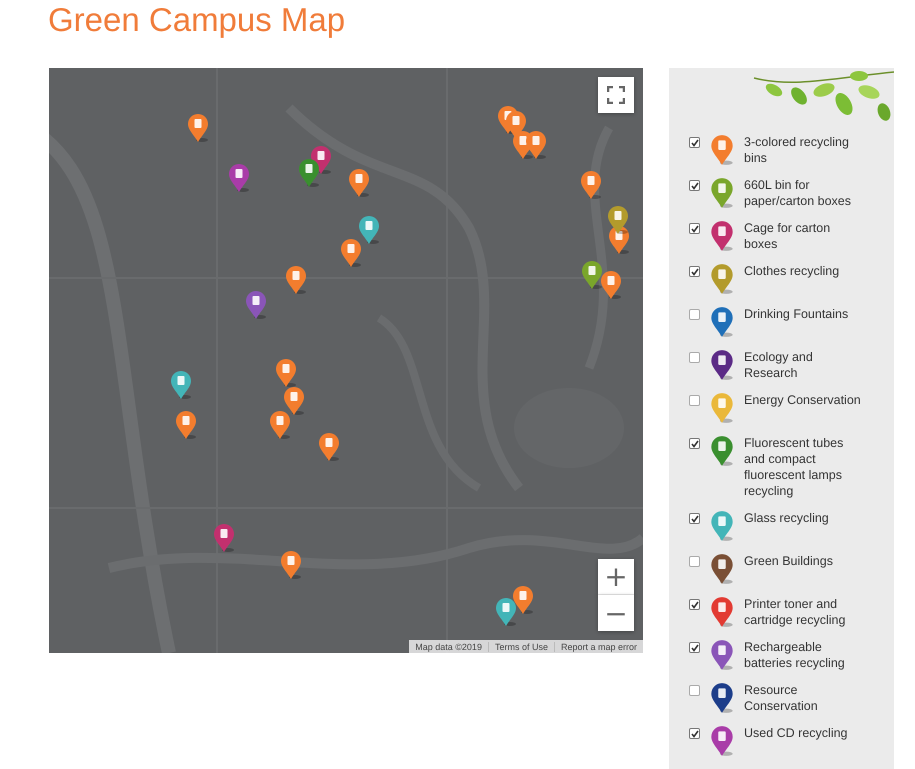  Describe the element at coordinates (798, 193) in the screenshot. I see `legend-label: 660L bin for paper/carton boxes` at that location.